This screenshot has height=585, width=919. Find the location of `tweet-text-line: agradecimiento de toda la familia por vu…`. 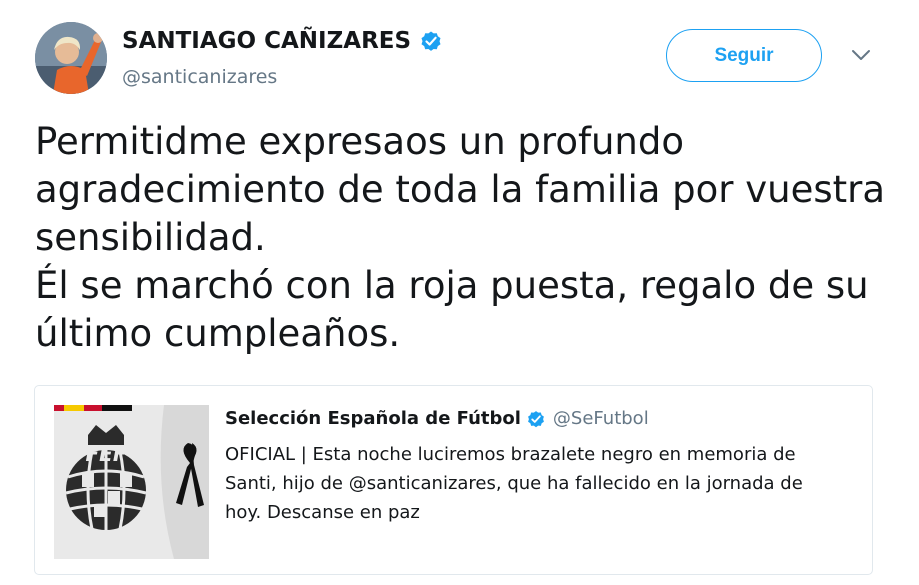

tweet-text-line: agradecimiento de toda la familia por vu… is located at coordinates (460, 189).